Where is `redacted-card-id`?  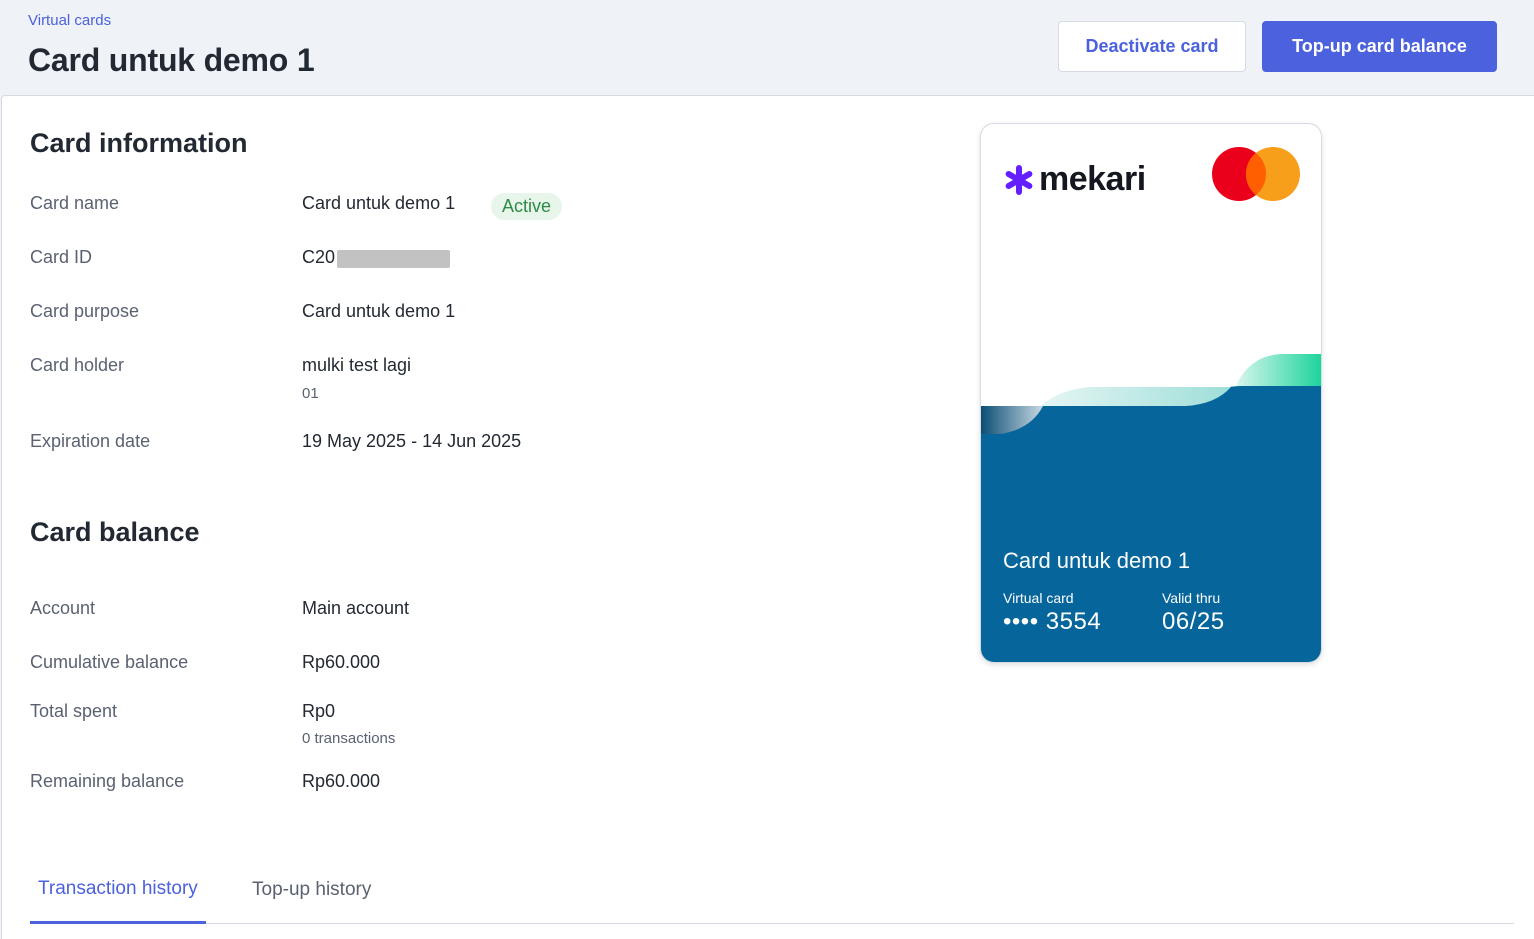
redacted-card-id is located at coordinates (393, 259).